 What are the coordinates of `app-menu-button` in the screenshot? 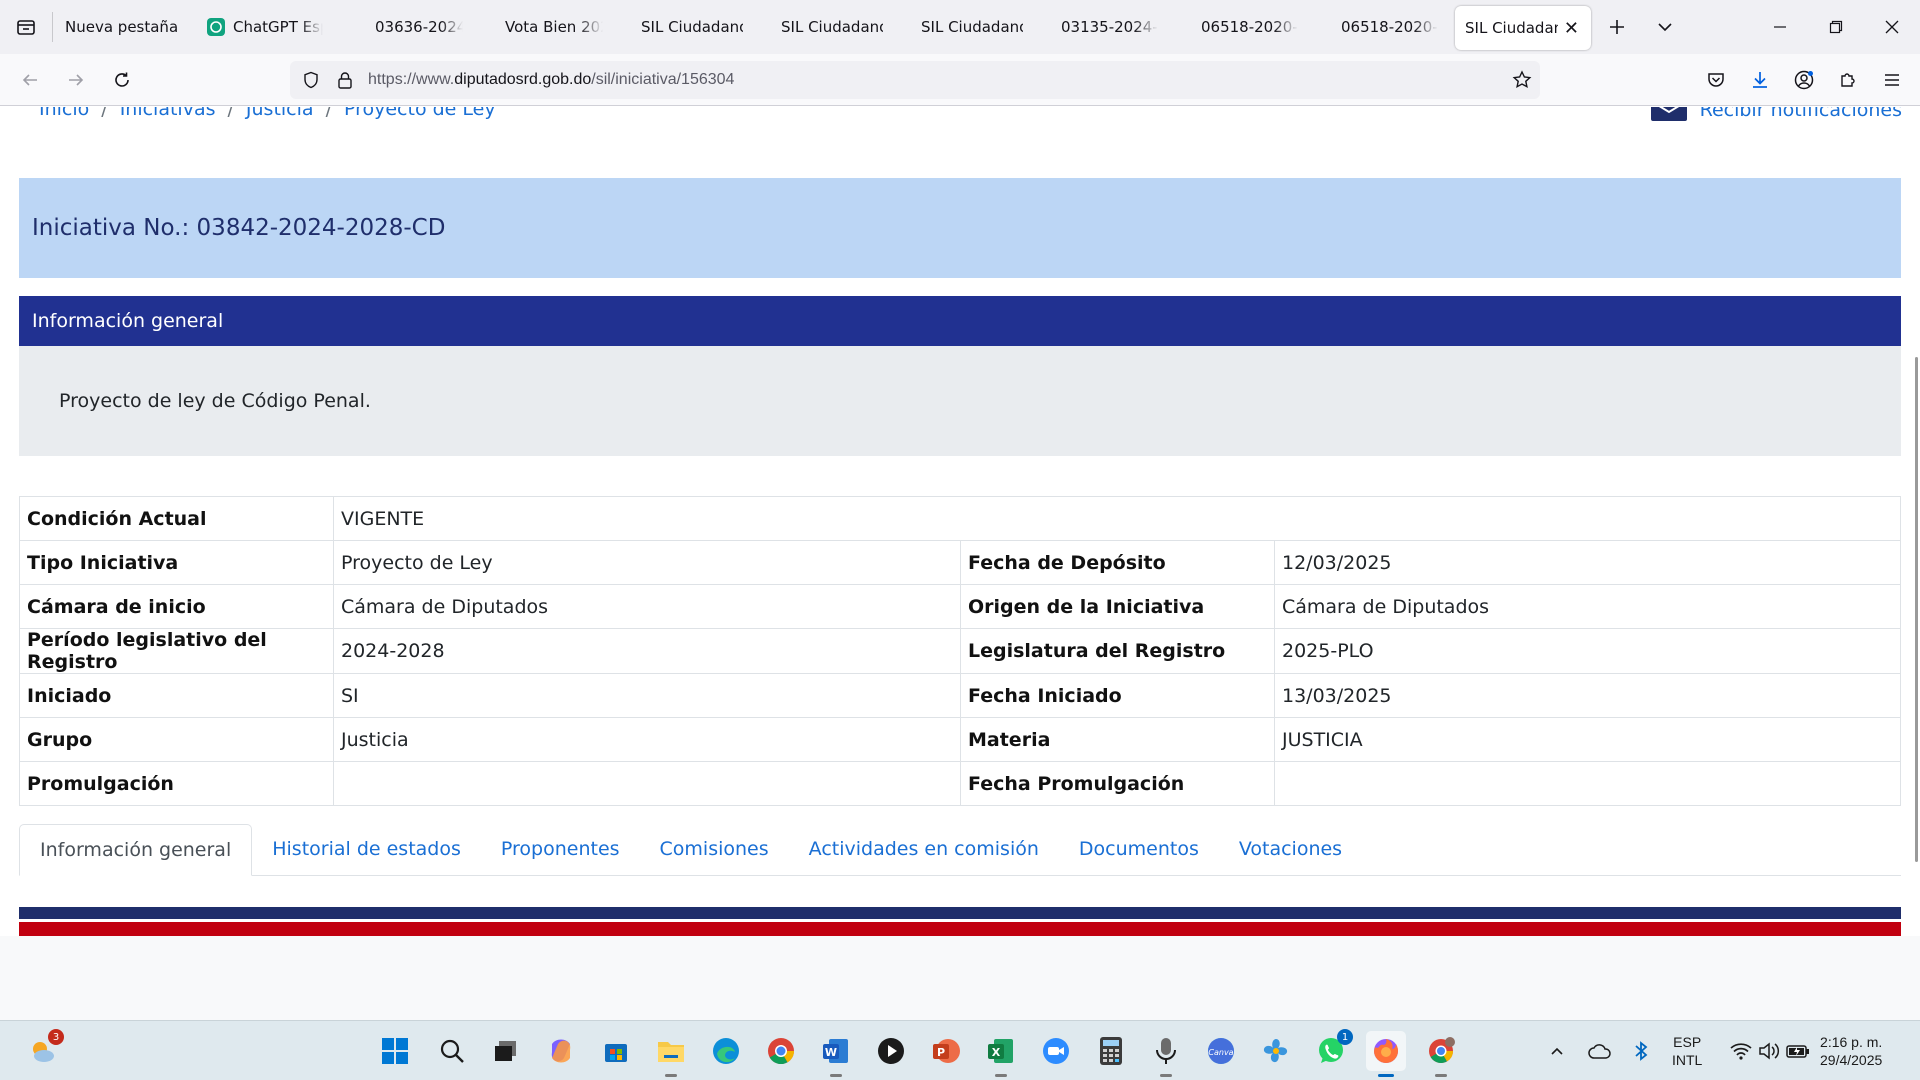 It's located at (1892, 80).